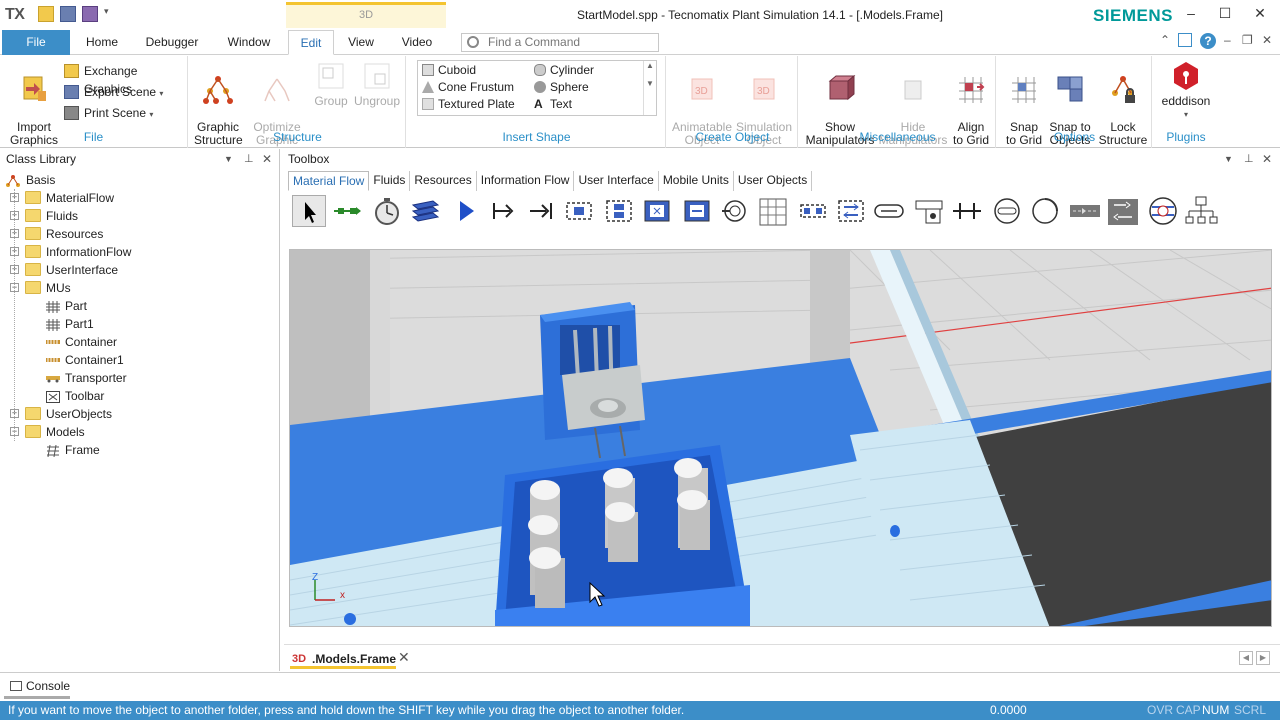  I want to click on transfer-station-tool, so click(1085, 211).